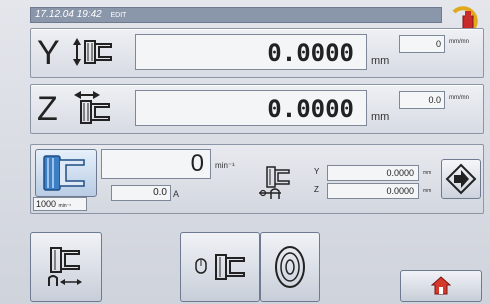 This screenshot has height=304, width=490. What do you see at coordinates (118, 15) in the screenshot?
I see `mode-label: EDIT` at bounding box center [118, 15].